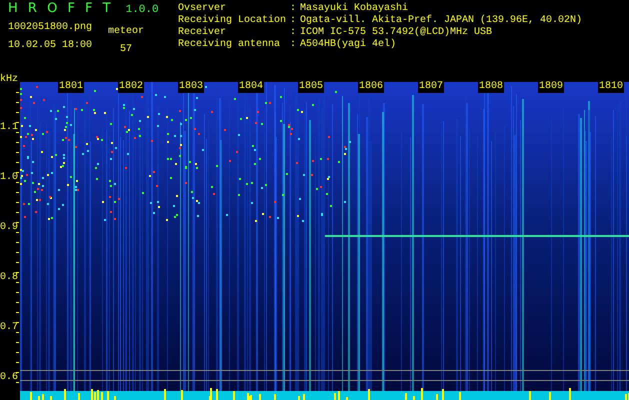  Describe the element at coordinates (9, 80) in the screenshot. I see `unit-label: kHz` at that location.